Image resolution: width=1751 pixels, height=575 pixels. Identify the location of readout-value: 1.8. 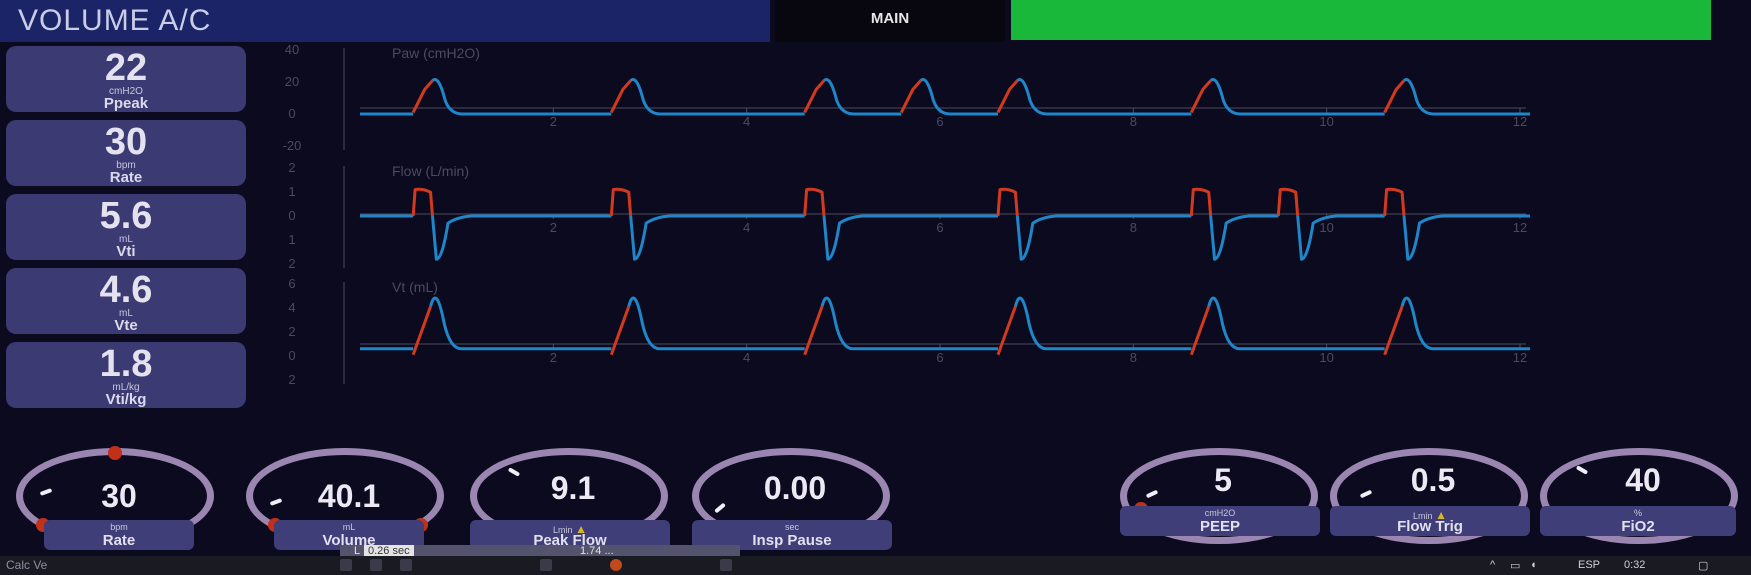
(126, 364).